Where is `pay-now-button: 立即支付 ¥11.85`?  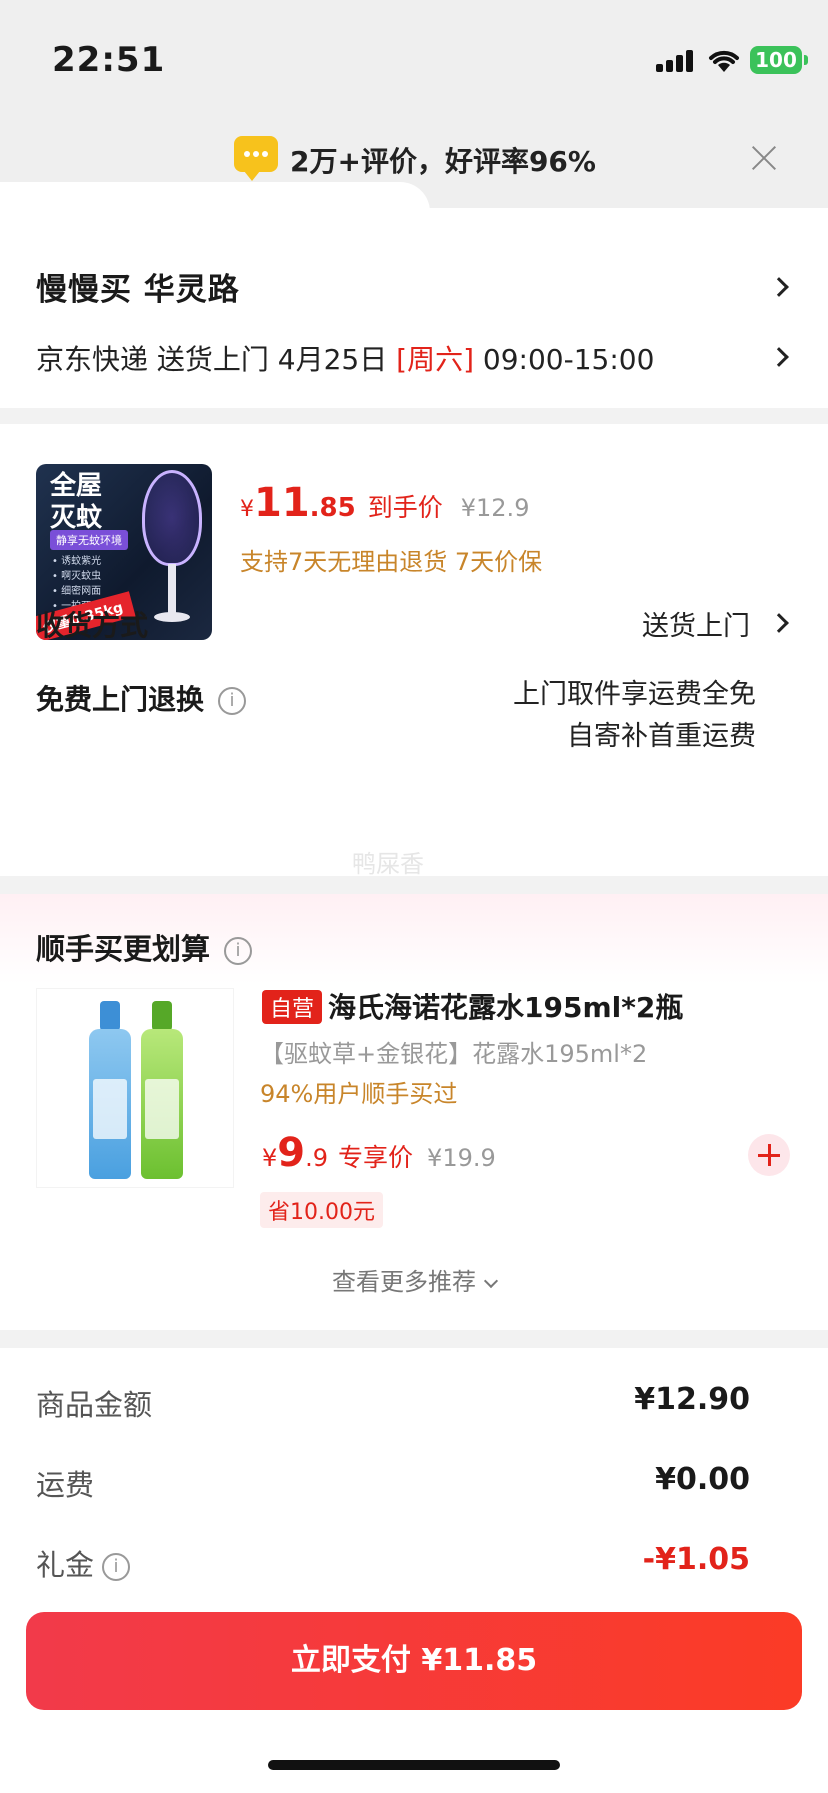
pay-now-button: 立即支付 ¥11.85 is located at coordinates (414, 1661).